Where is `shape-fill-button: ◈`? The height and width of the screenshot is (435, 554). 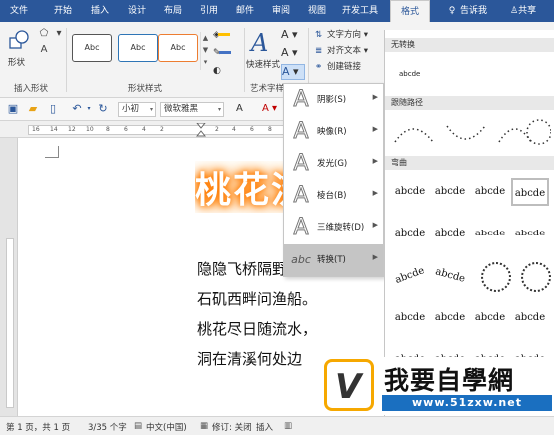
shape-fill-button: ◈ is located at coordinates (221, 35).